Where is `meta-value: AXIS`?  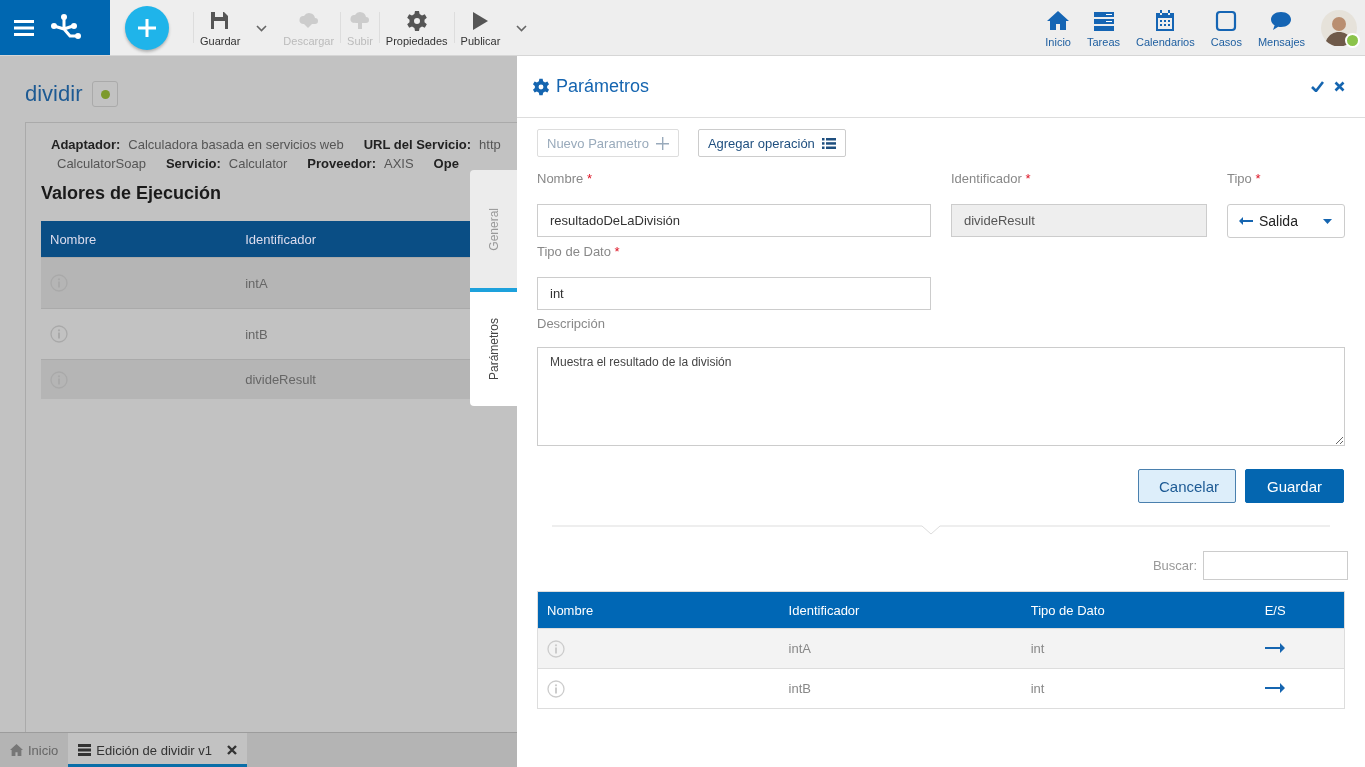 meta-value: AXIS is located at coordinates (399, 164).